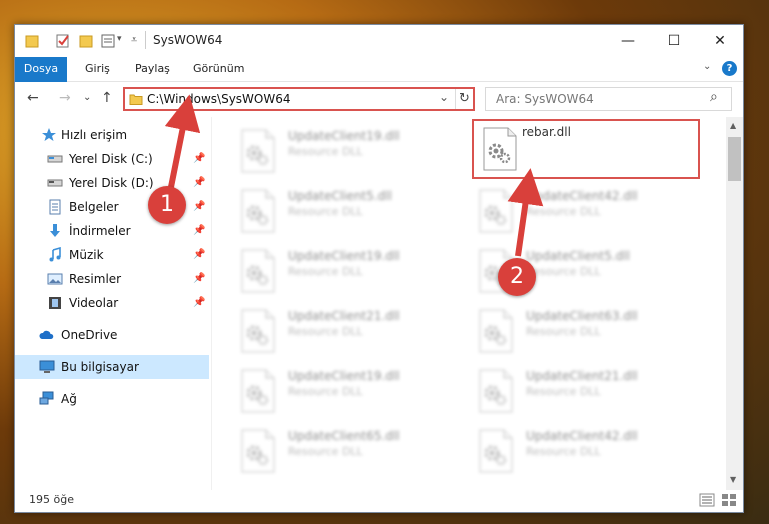 The image size is (769, 524). What do you see at coordinates (134, 40) in the screenshot?
I see `customize-qa-icon: ⩡` at bounding box center [134, 40].